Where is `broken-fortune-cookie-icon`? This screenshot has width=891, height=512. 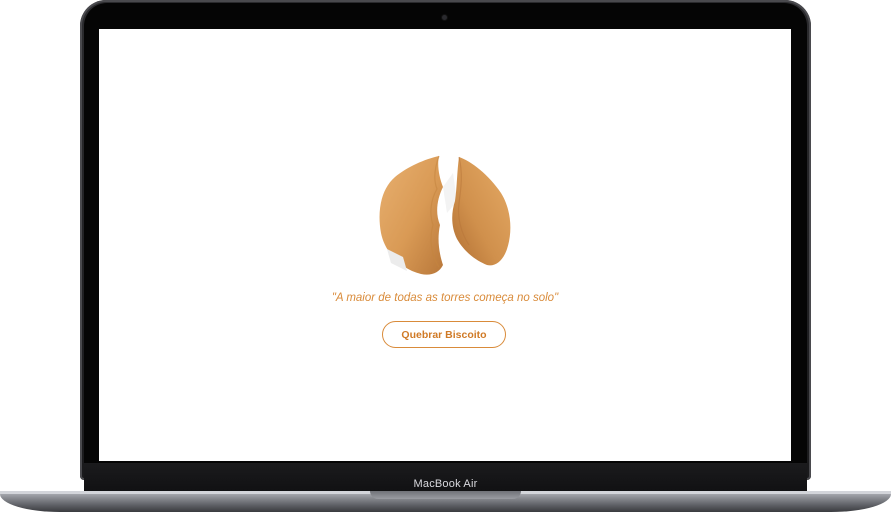 broken-fortune-cookie-icon is located at coordinates (445, 215).